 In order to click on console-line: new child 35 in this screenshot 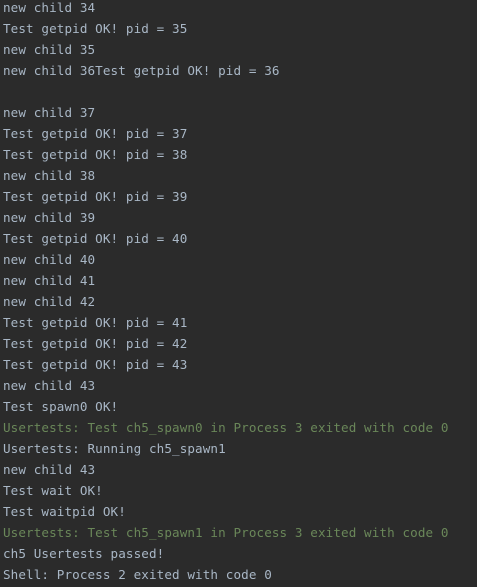, I will do `click(49, 49)`.